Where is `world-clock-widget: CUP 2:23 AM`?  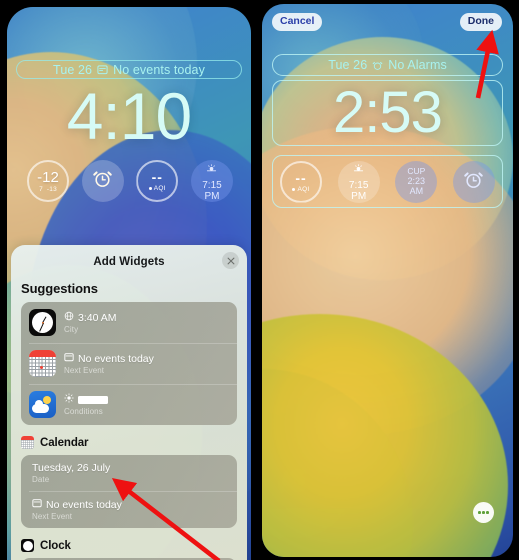 world-clock-widget: CUP 2:23 AM is located at coordinates (416, 181).